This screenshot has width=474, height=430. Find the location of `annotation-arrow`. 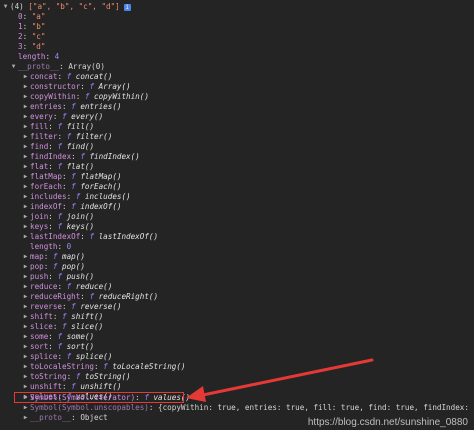

annotation-arrow is located at coordinates (280, 380).